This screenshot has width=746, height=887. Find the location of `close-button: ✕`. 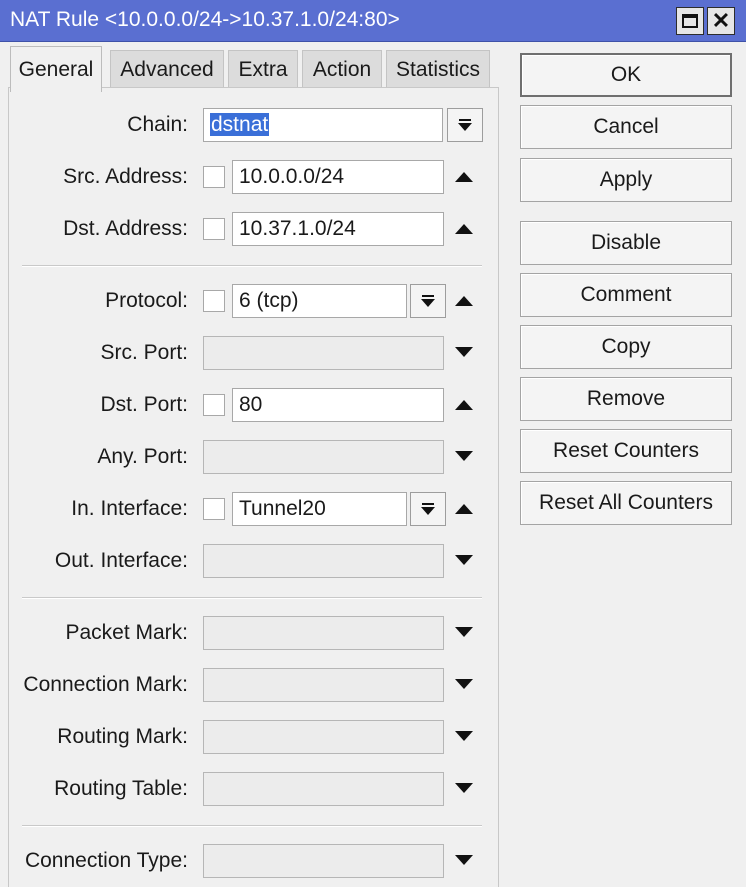

close-button: ✕ is located at coordinates (721, 21).